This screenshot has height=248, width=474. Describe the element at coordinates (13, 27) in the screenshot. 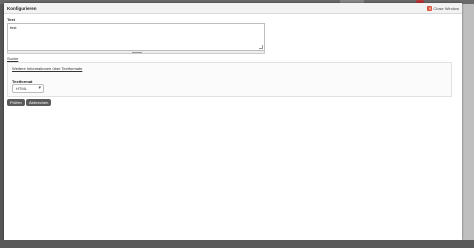

I see `text-area-value: test` at that location.